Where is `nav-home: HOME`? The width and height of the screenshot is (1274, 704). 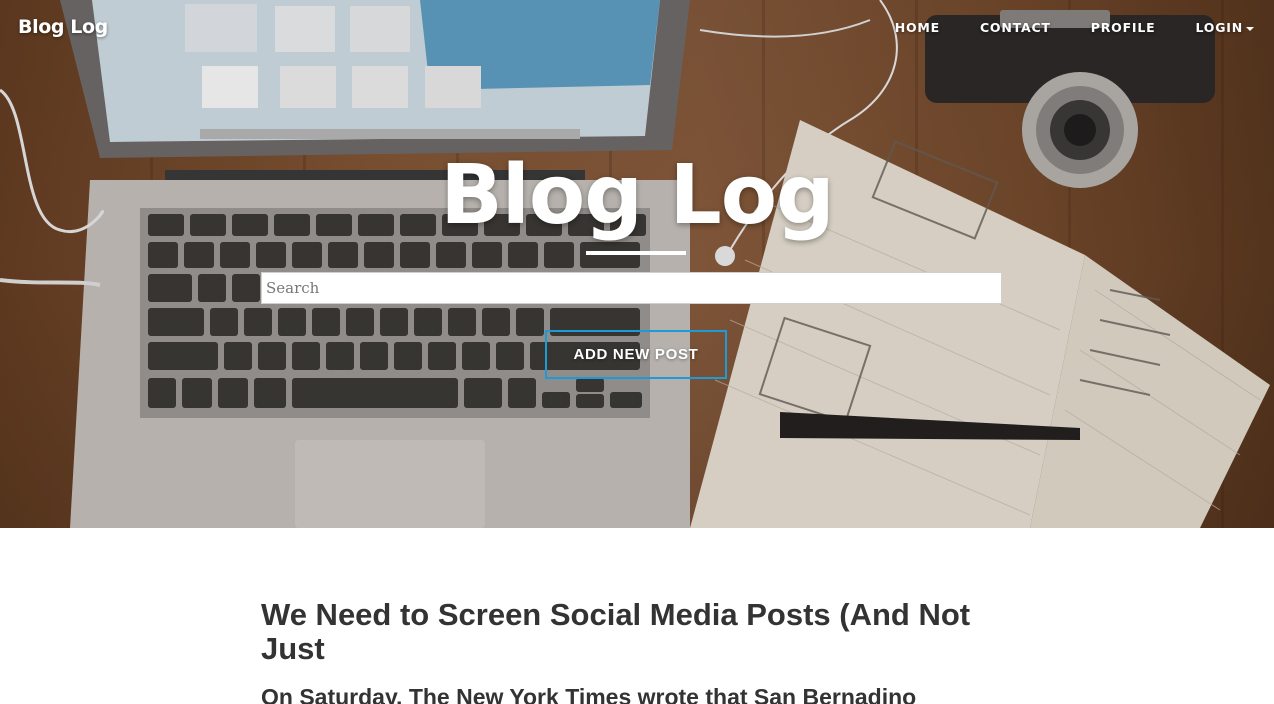 nav-home: HOME is located at coordinates (917, 27).